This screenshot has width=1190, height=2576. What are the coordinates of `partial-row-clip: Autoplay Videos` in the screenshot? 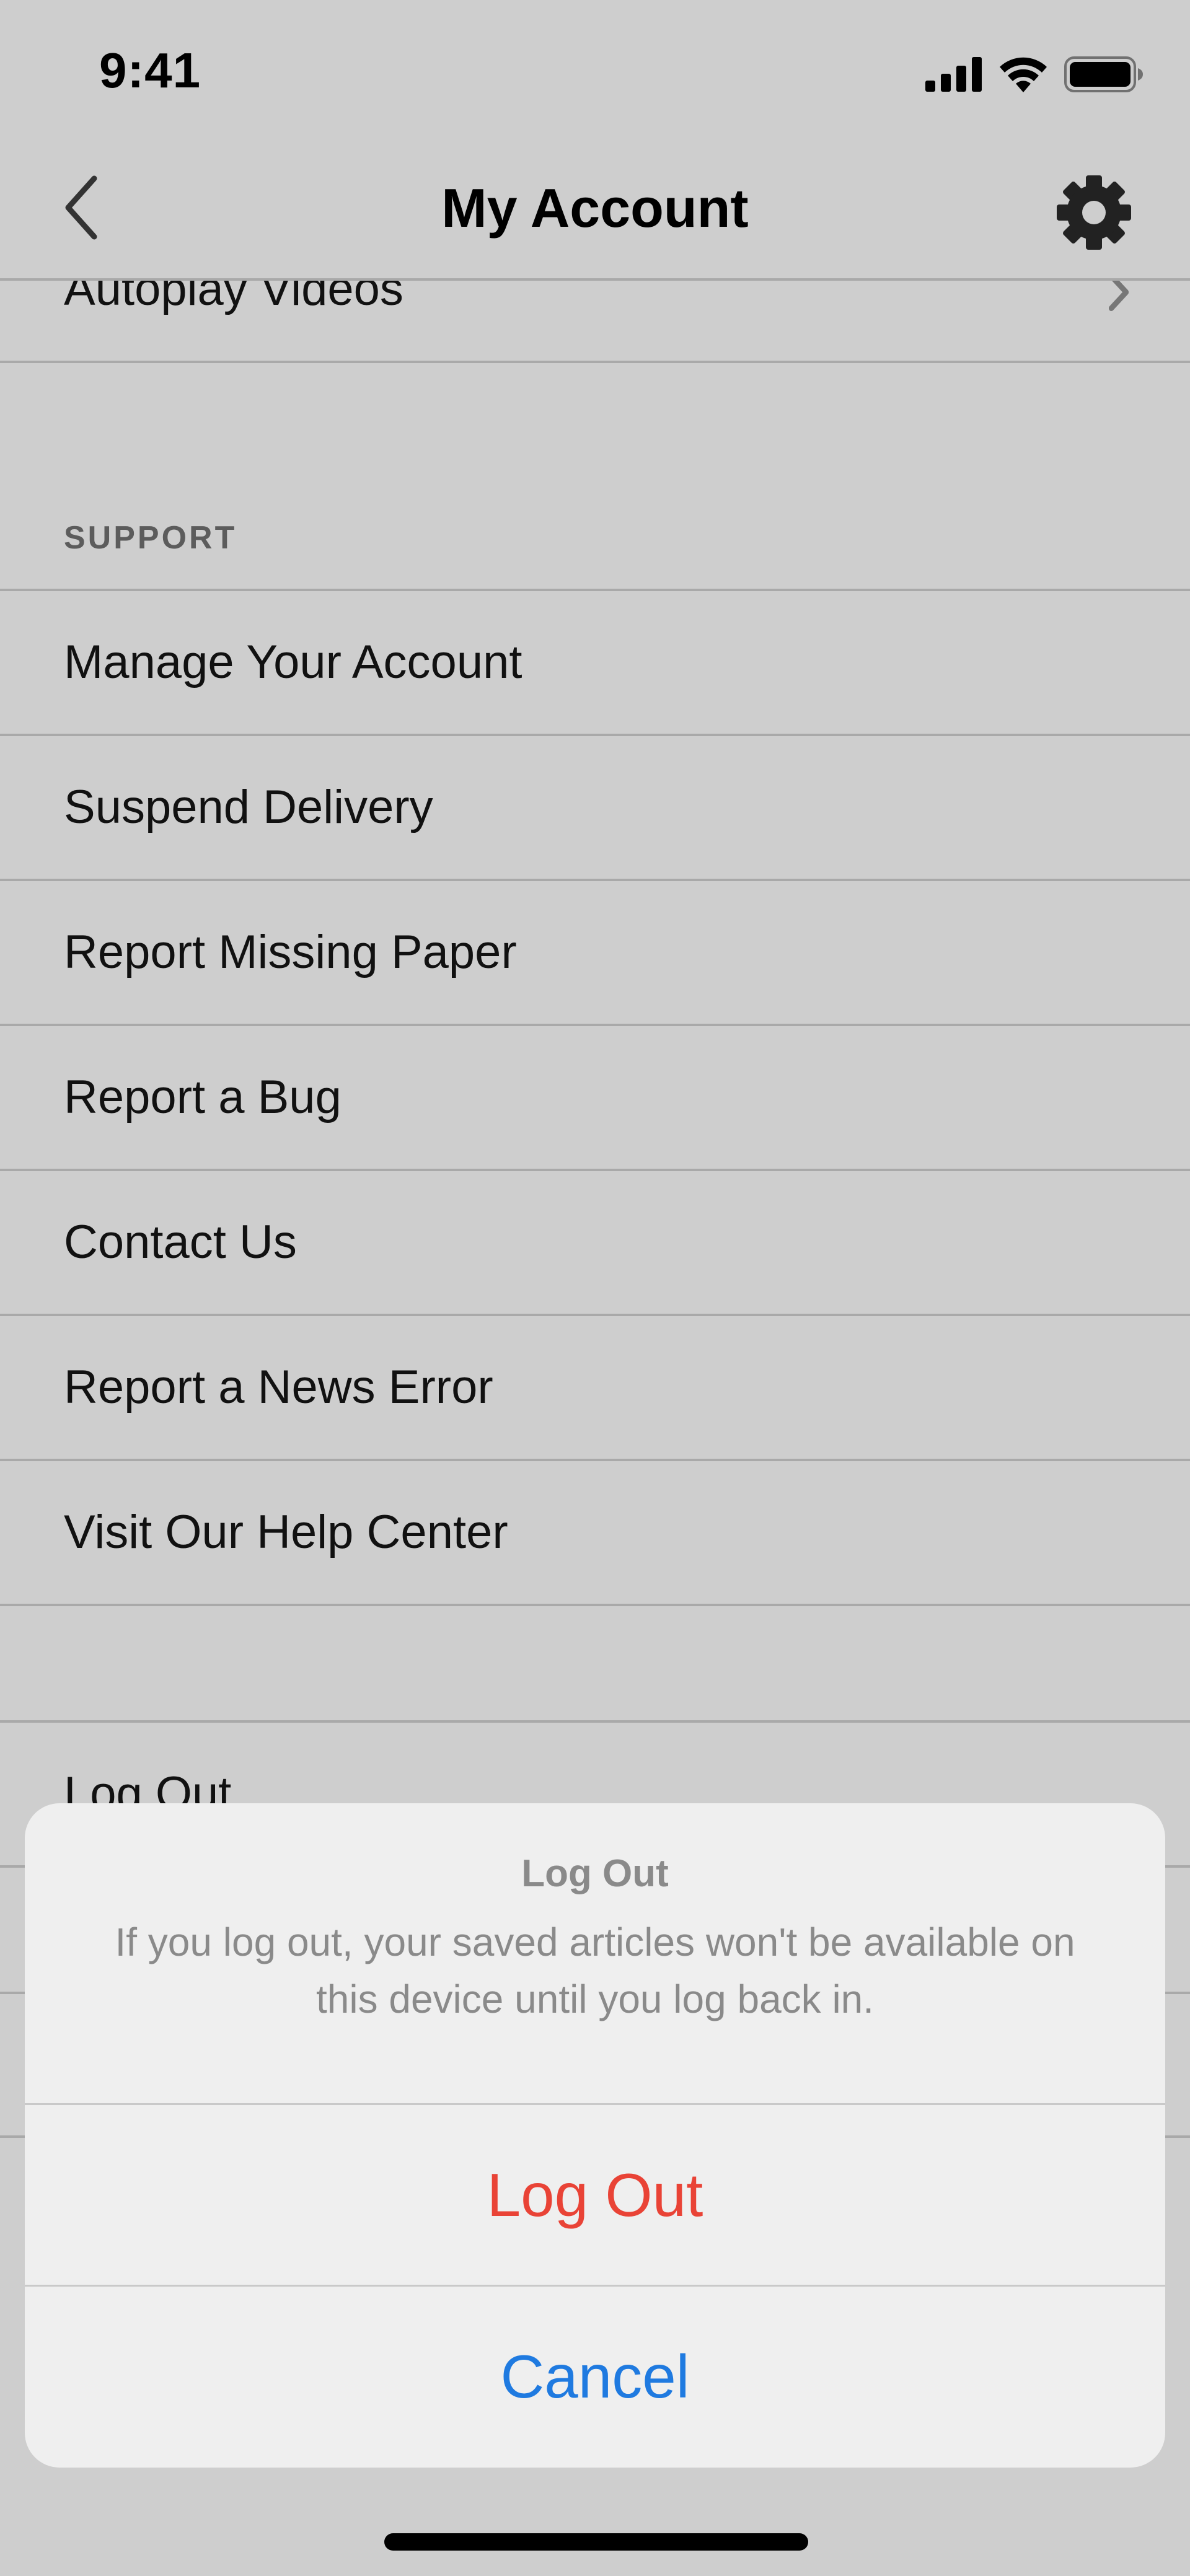 It's located at (595, 321).